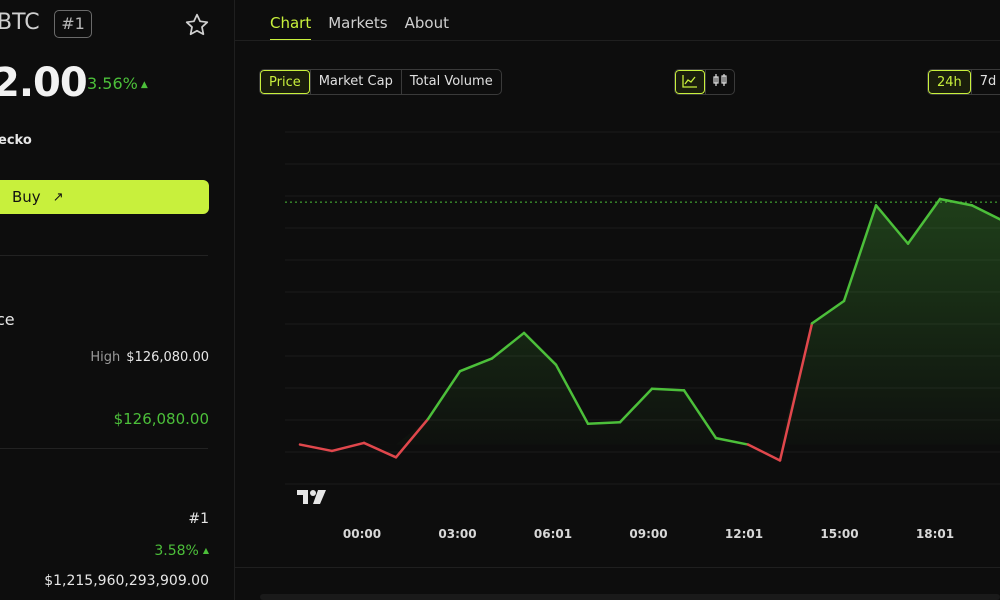  What do you see at coordinates (73, 24) in the screenshot?
I see `rank-badge: #1` at bounding box center [73, 24].